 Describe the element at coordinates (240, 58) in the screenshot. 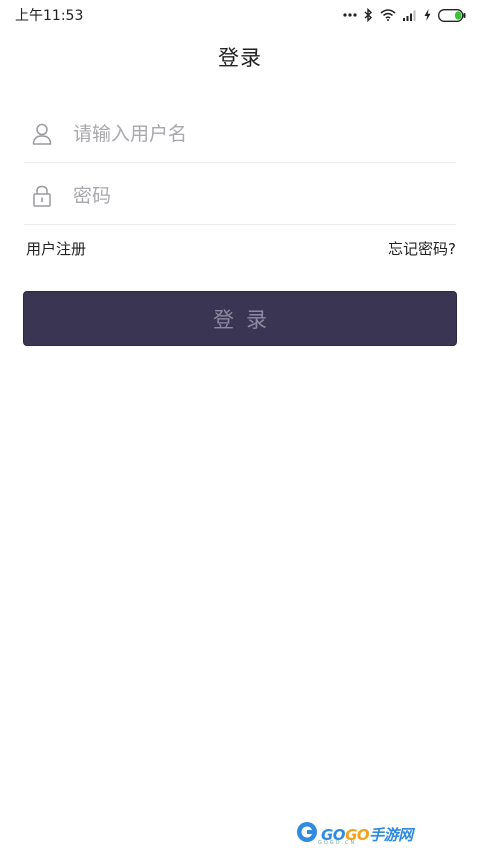

I see `page-title: 登录` at that location.